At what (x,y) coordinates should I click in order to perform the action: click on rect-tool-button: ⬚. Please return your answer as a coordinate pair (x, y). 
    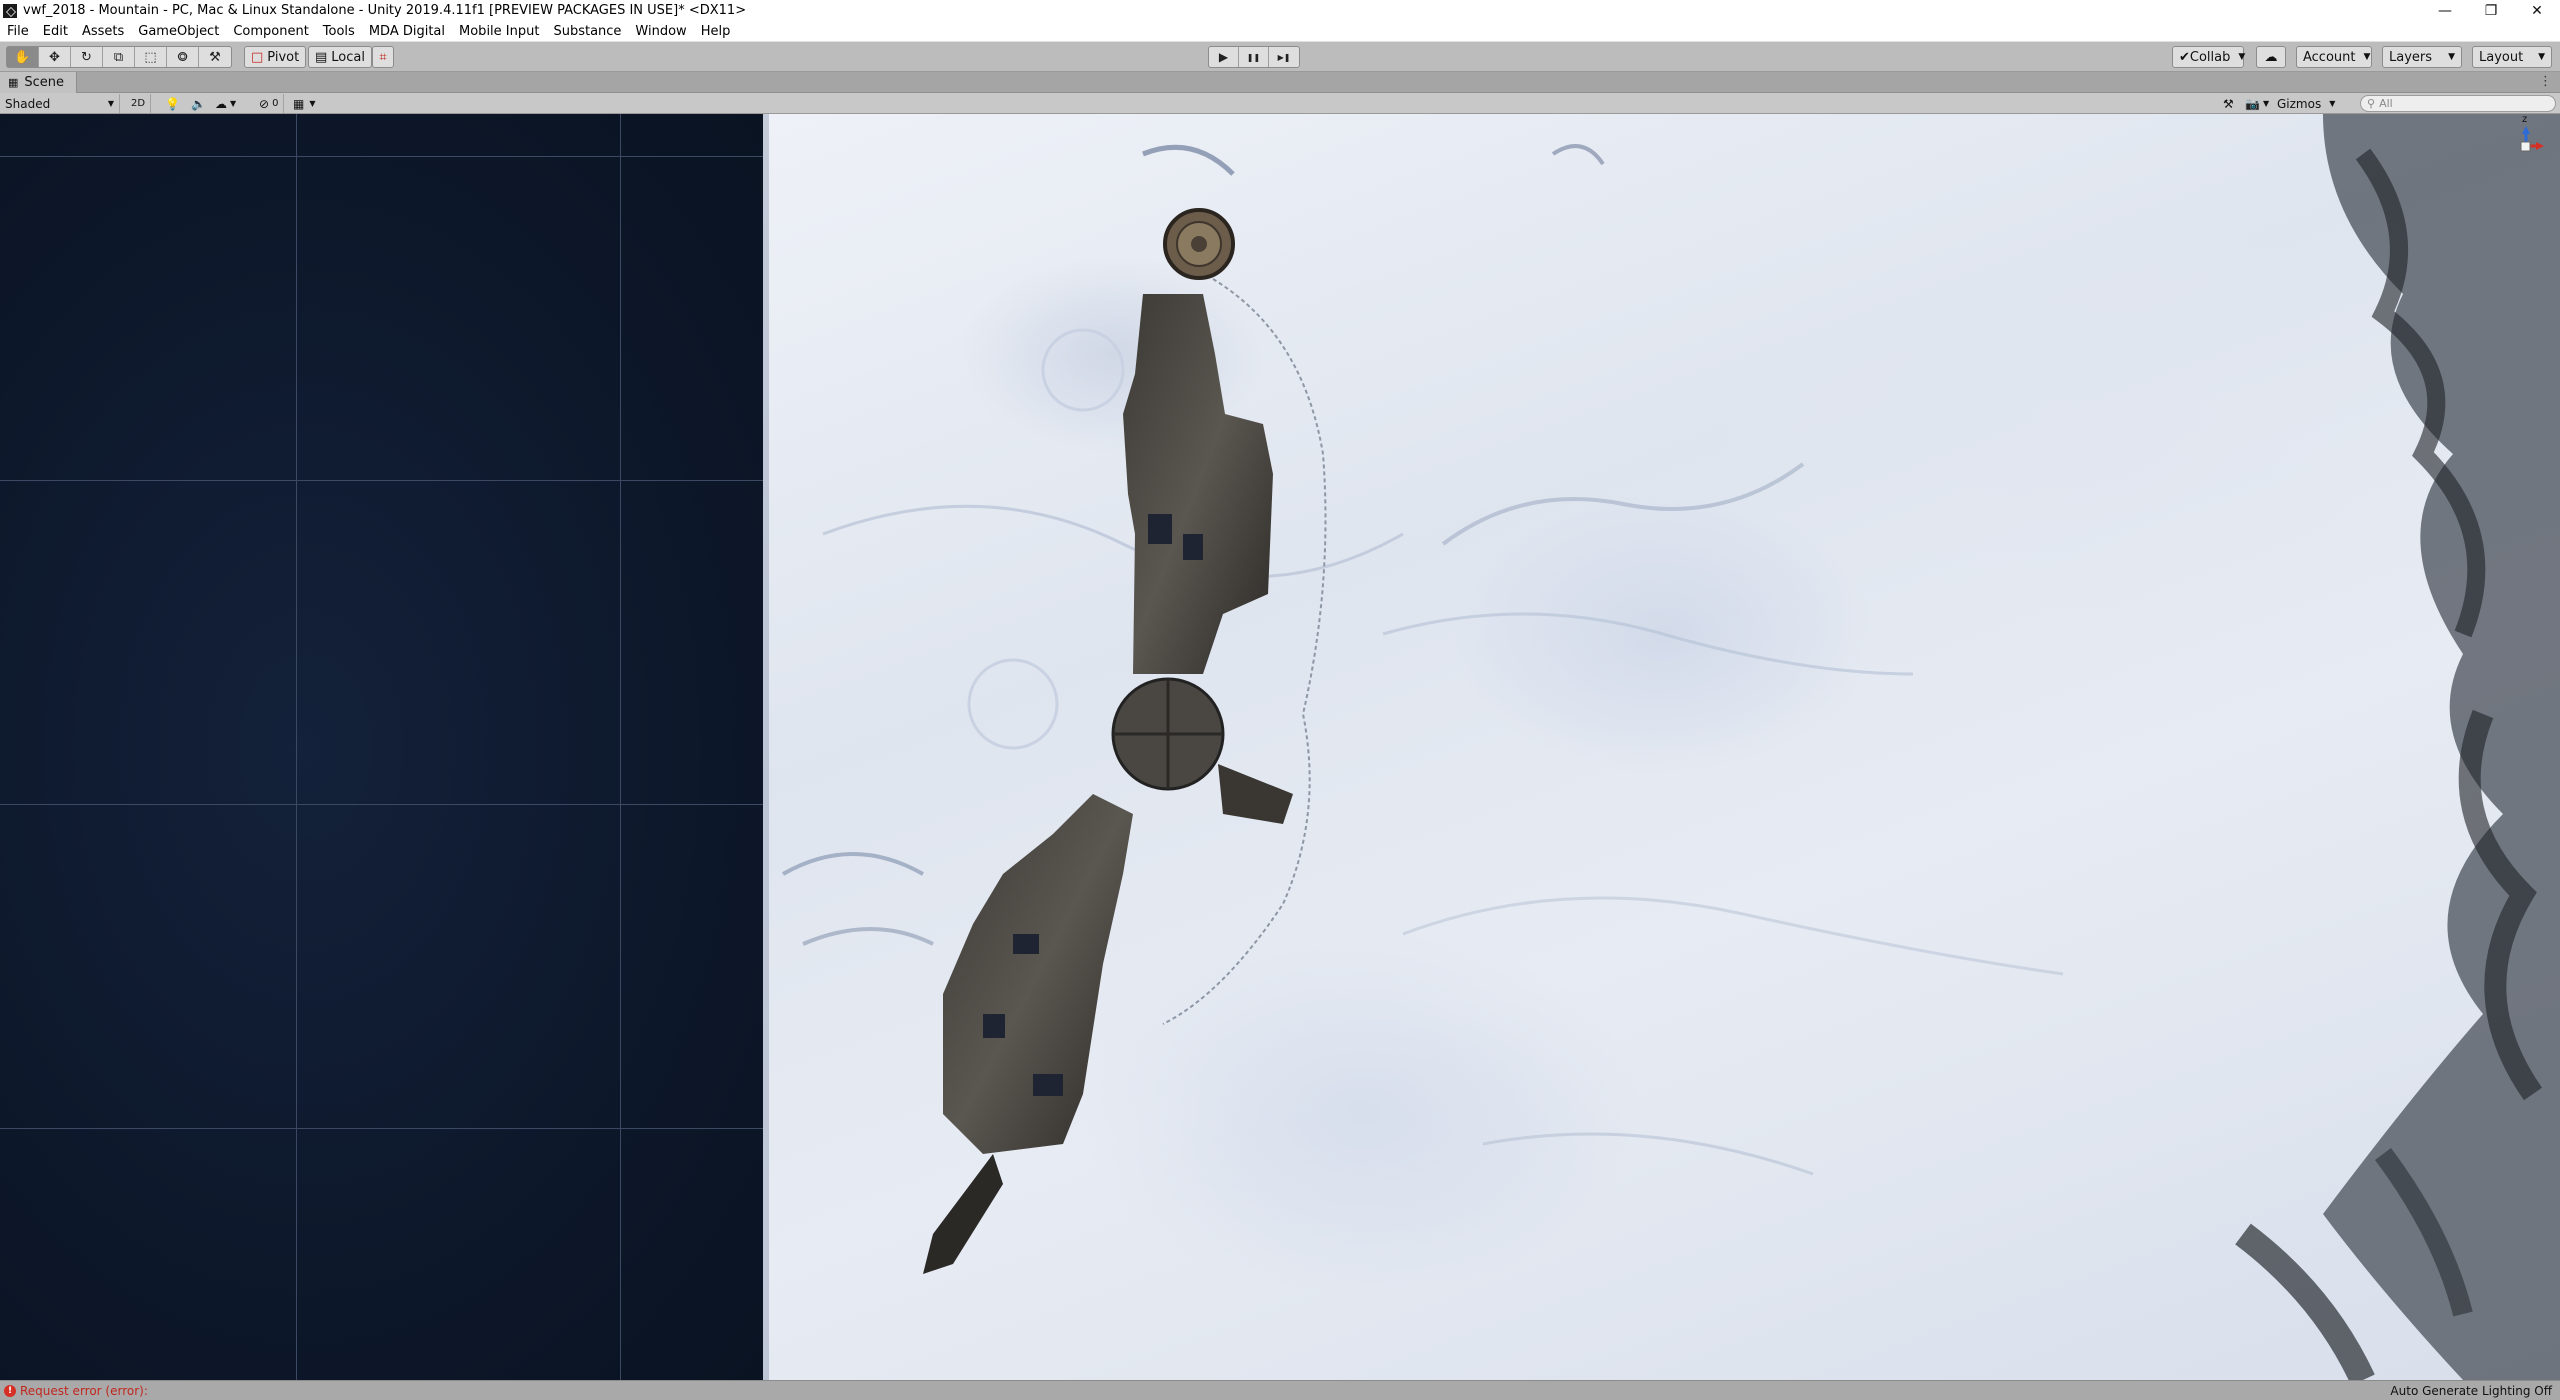
    Looking at the image, I should click on (151, 57).